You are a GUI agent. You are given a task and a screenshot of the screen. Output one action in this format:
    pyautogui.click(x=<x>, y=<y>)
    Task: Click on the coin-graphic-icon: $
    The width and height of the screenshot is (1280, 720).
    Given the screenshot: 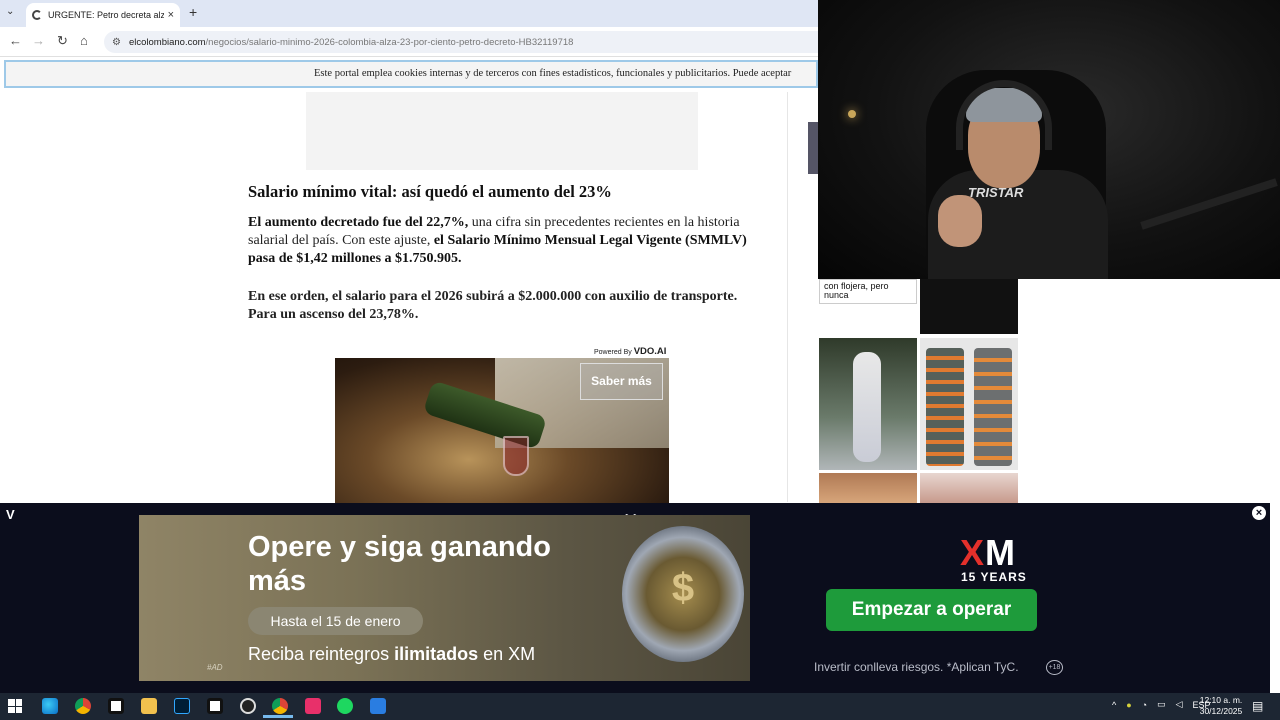 What is the action you would take?
    pyautogui.click(x=683, y=594)
    